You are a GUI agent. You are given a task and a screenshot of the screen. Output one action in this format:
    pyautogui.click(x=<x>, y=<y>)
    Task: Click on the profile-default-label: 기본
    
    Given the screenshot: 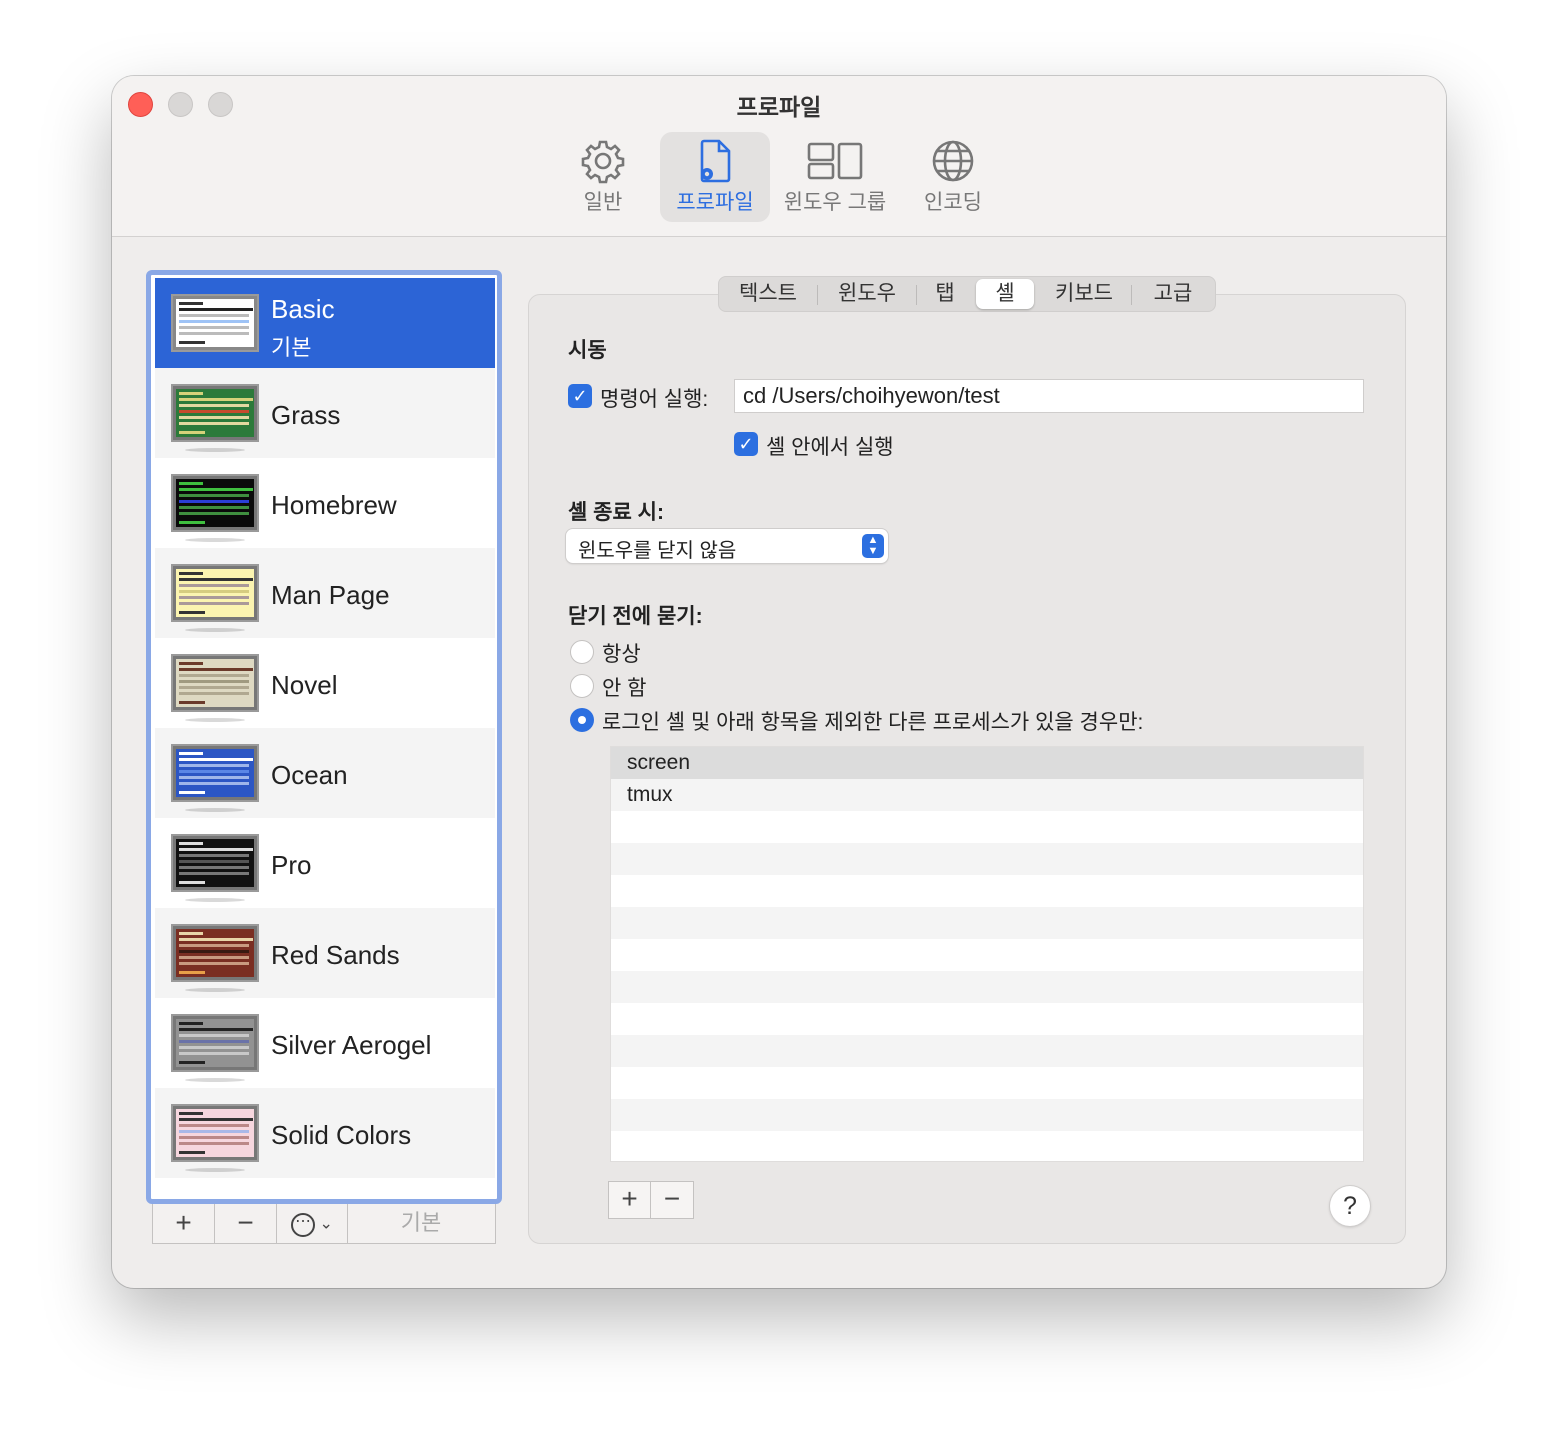 What is the action you would take?
    pyautogui.click(x=291, y=347)
    